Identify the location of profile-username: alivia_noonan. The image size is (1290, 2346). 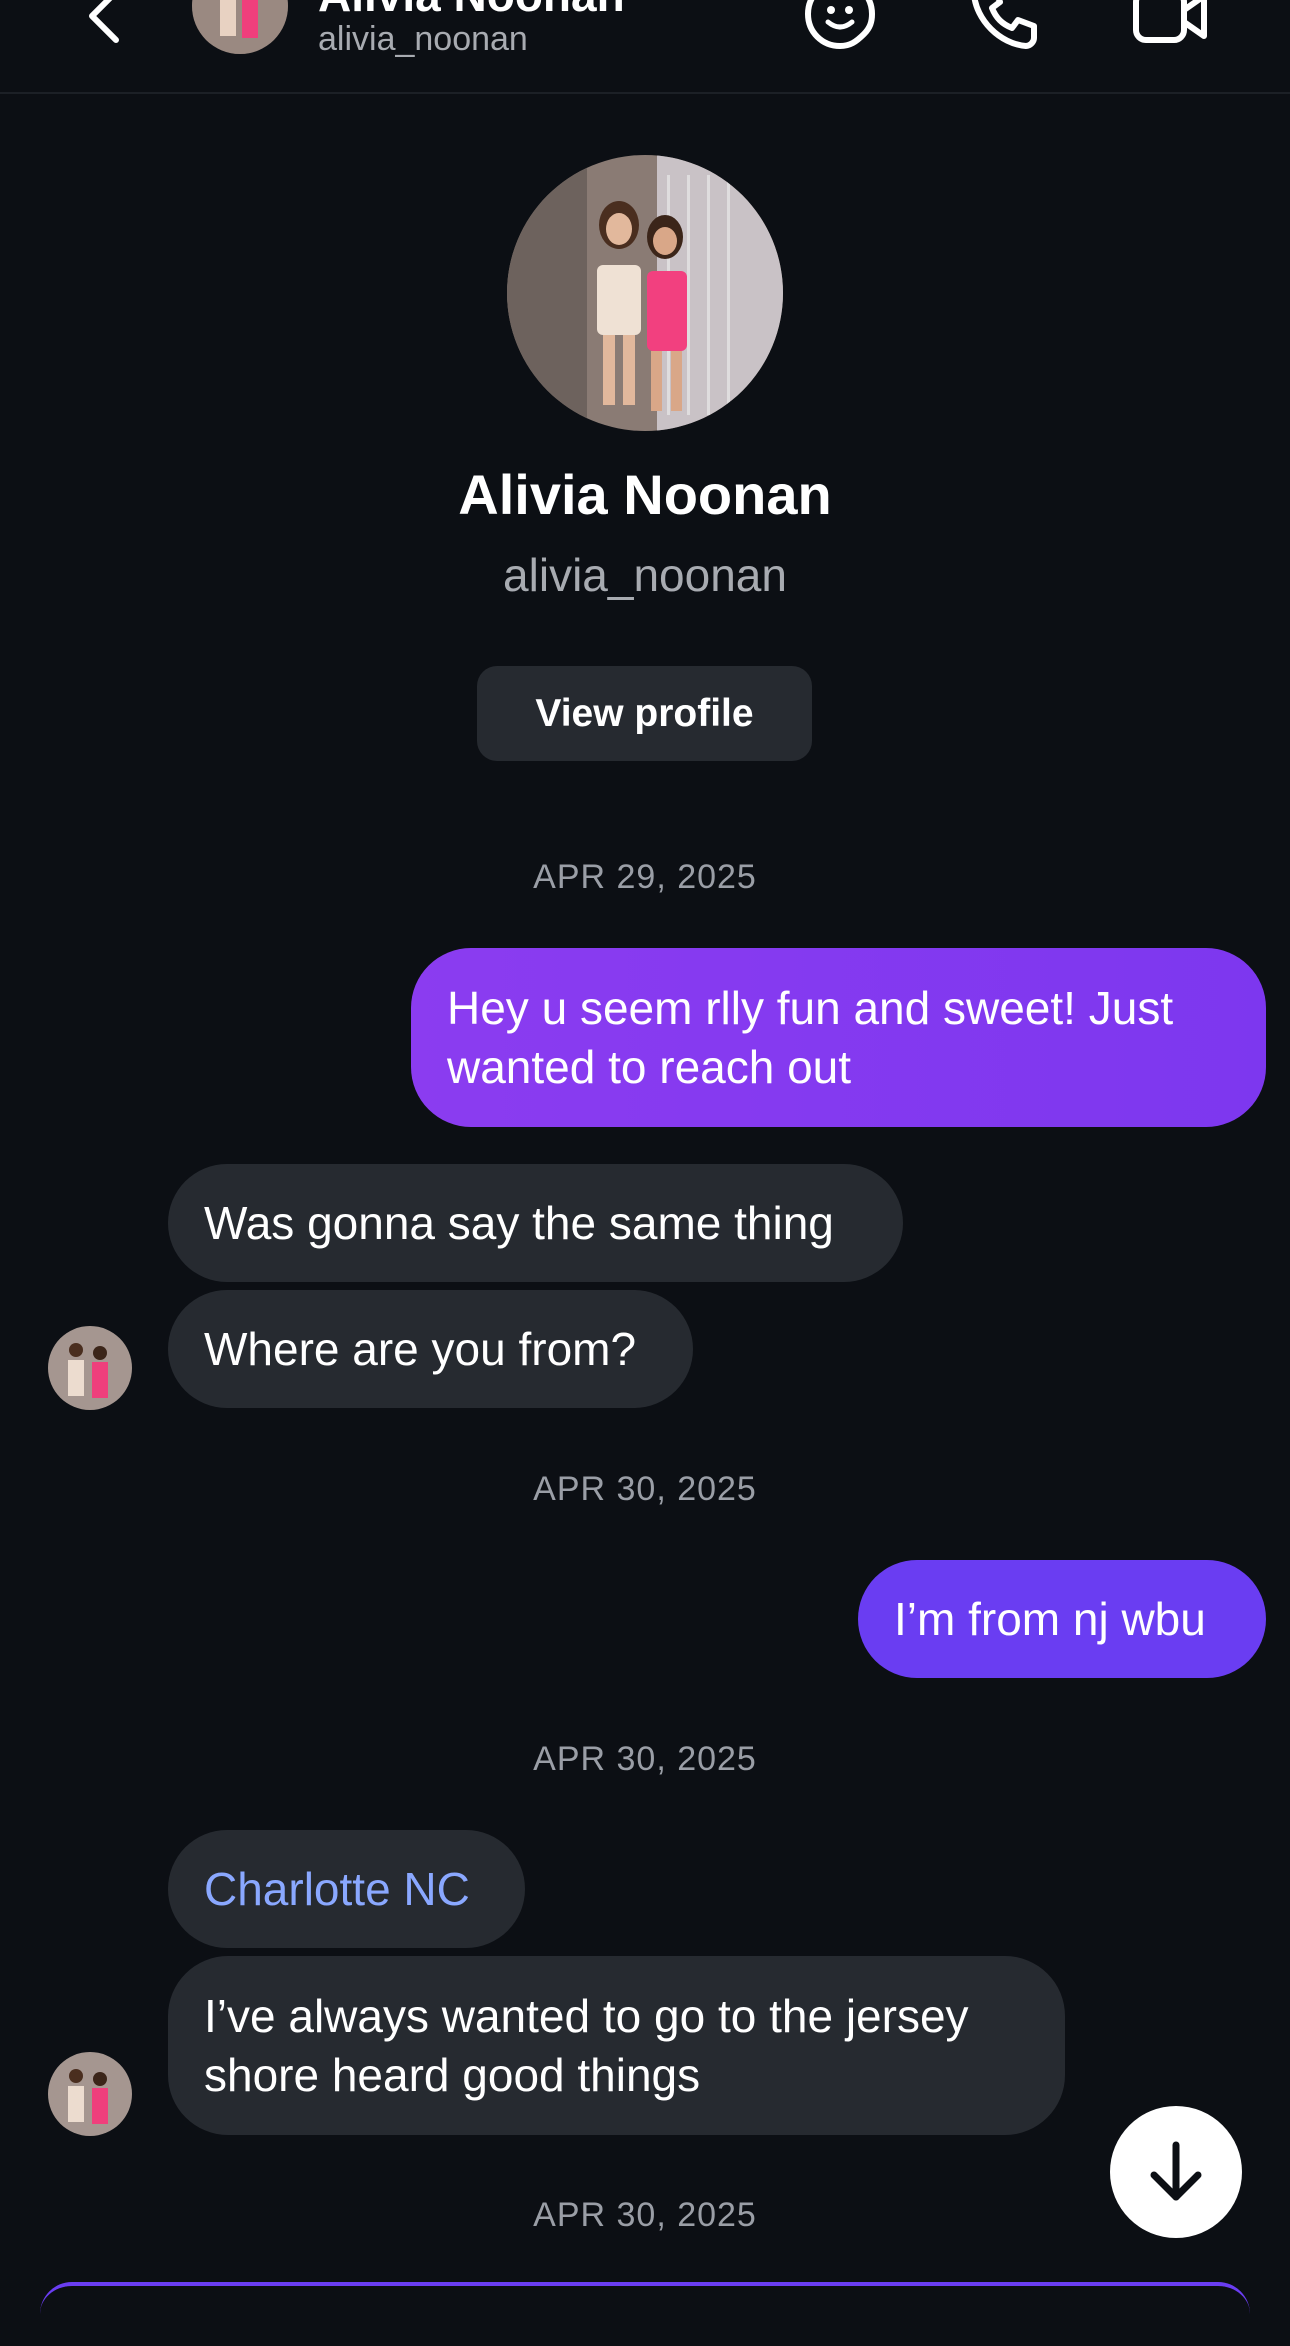
(645, 575).